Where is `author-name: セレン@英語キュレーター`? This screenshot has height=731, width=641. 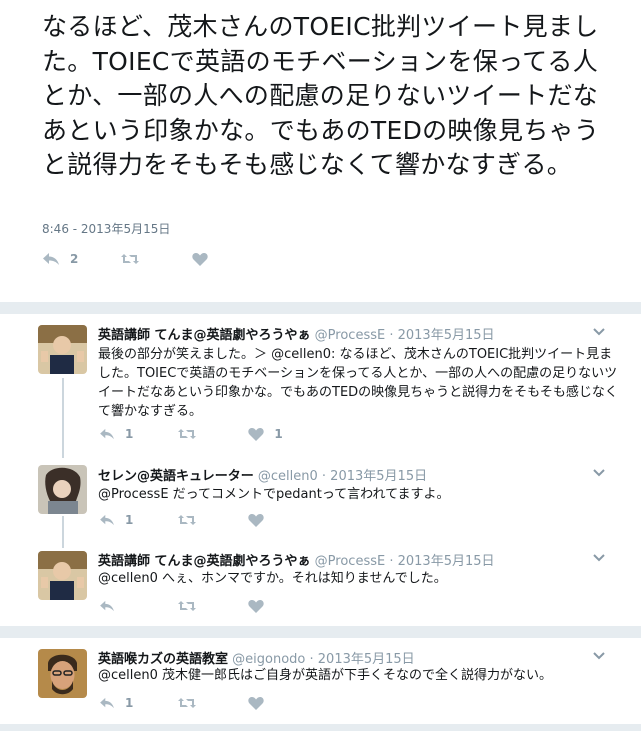
author-name: セレン@英語キュレーター is located at coordinates (176, 476).